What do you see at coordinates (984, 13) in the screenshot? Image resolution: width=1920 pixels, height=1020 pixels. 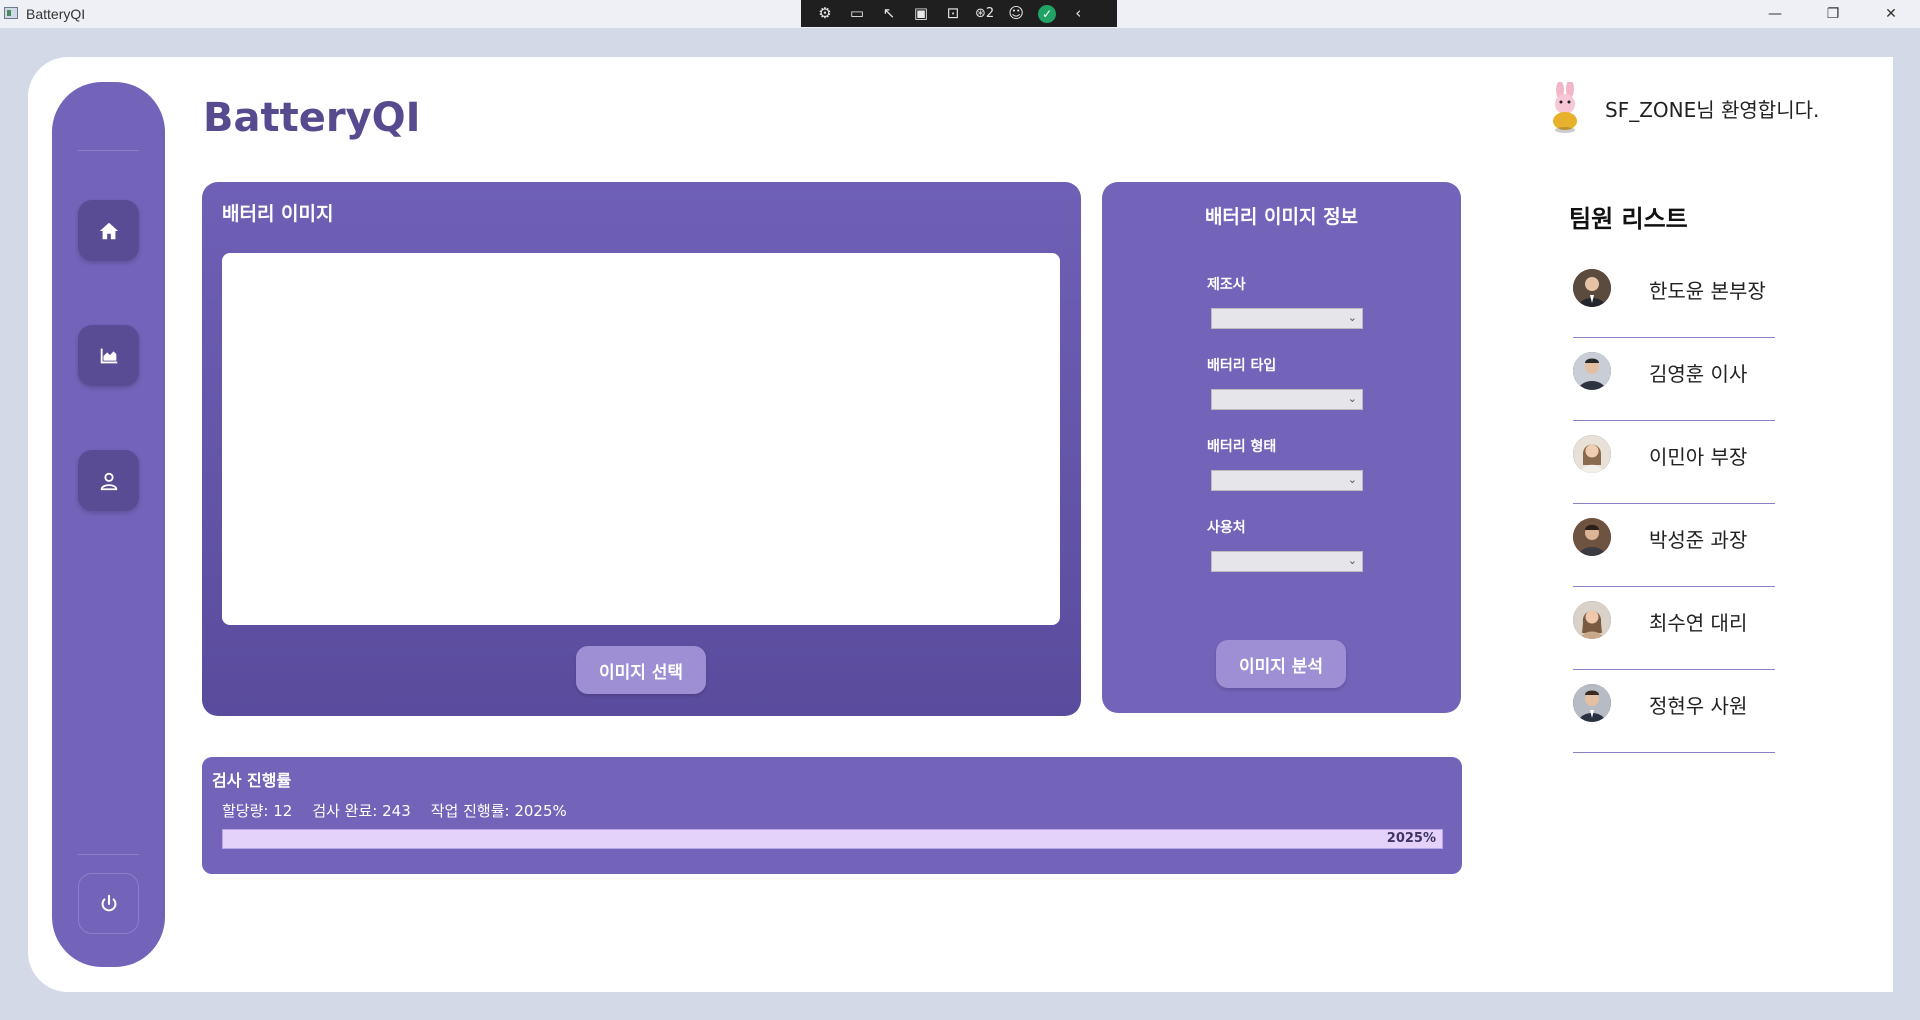 I see `binding-failures-badge: ⊛2` at bounding box center [984, 13].